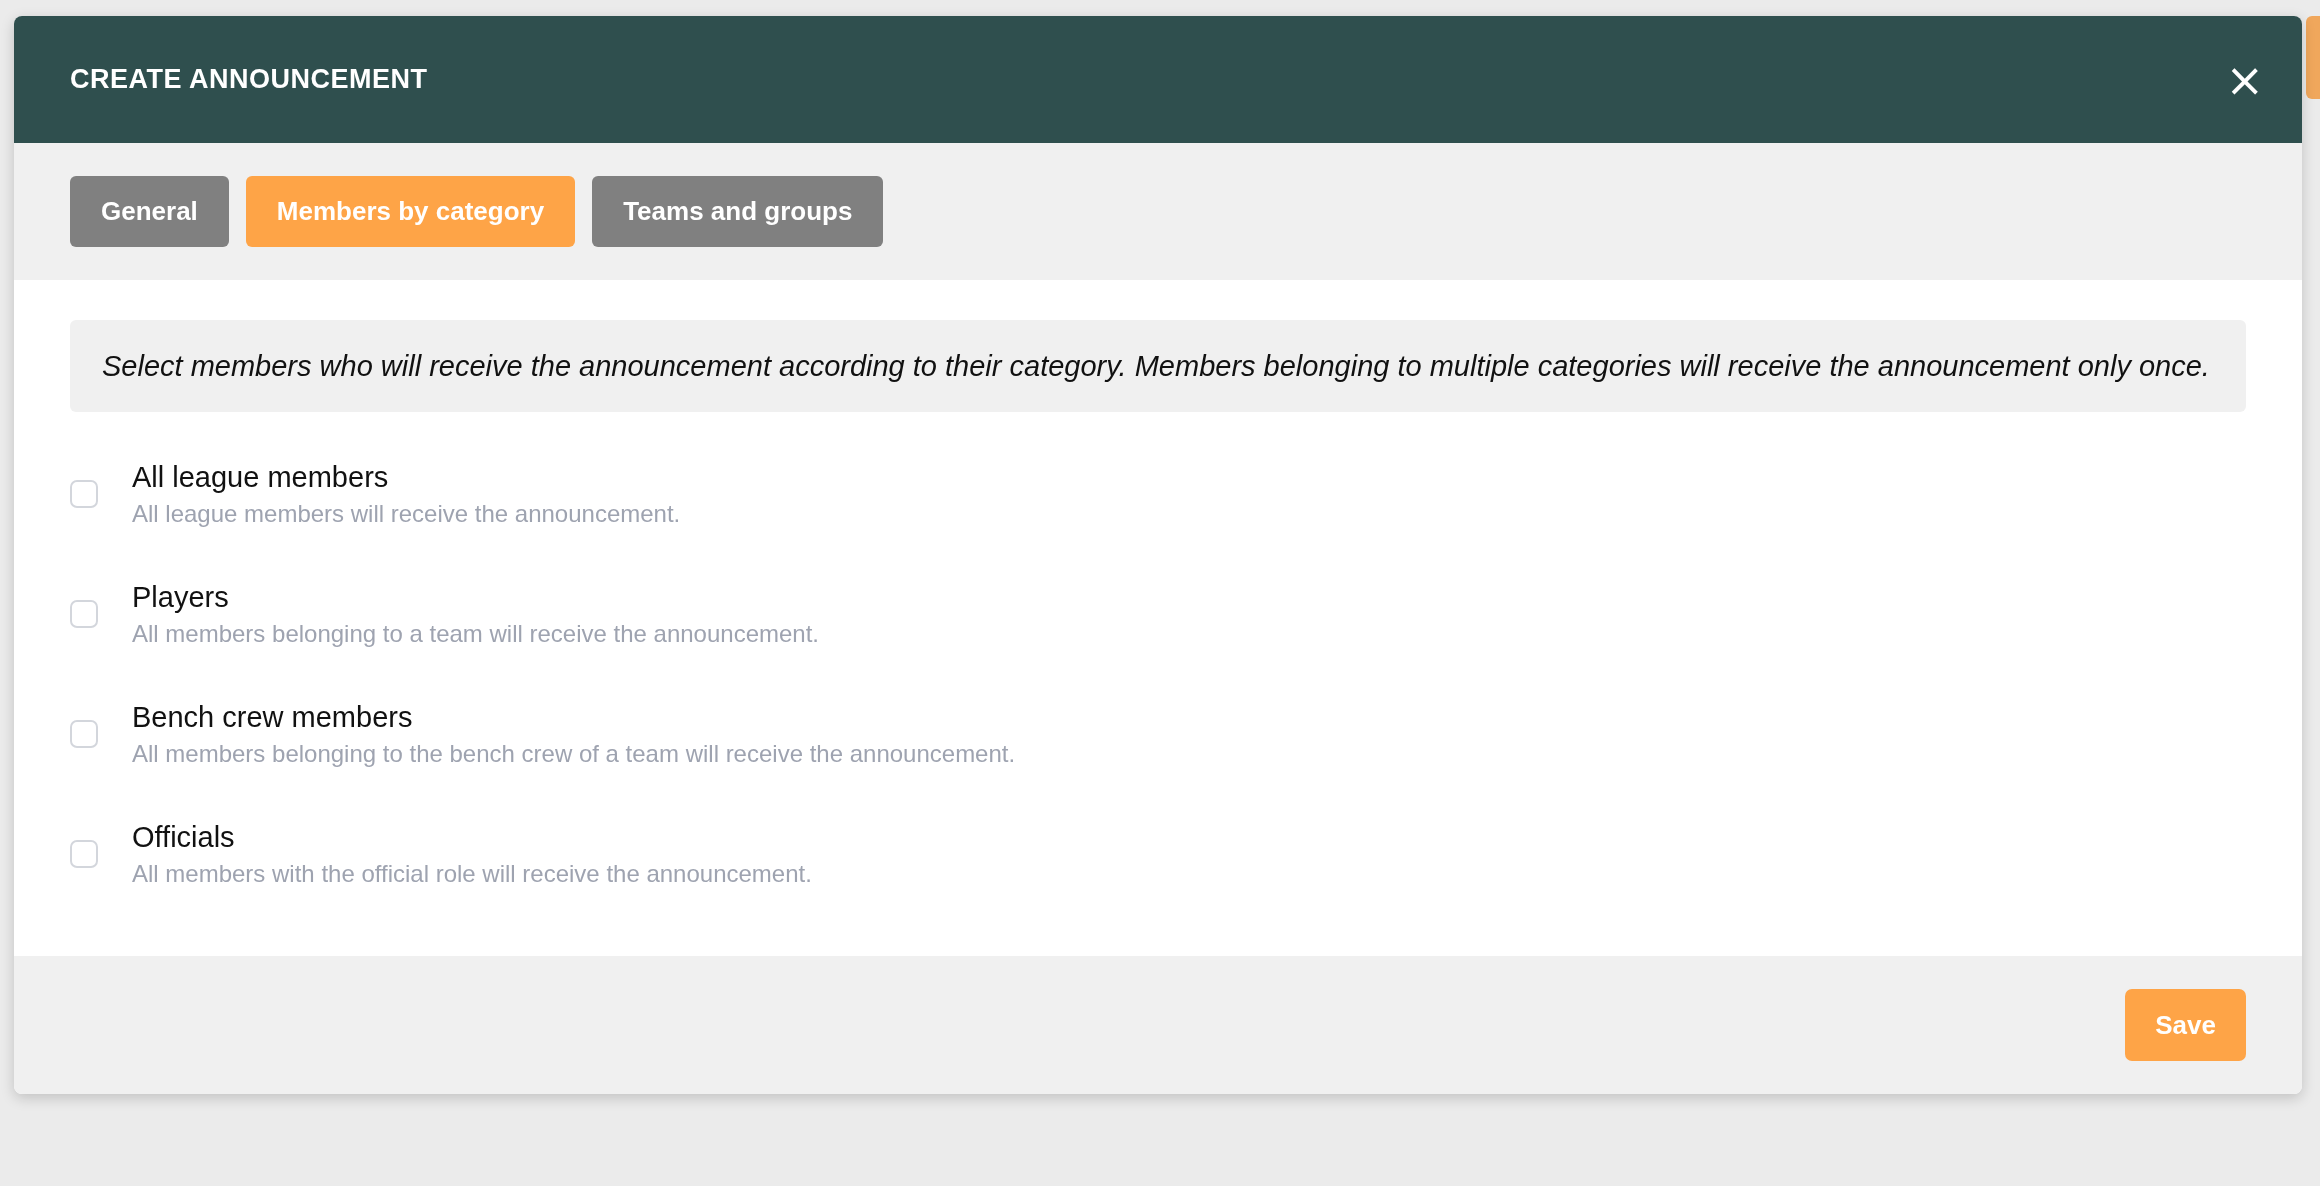 Image resolution: width=2320 pixels, height=1186 pixels. I want to click on dialog-title: CREATE ANNOUNCEMENT, so click(249, 79).